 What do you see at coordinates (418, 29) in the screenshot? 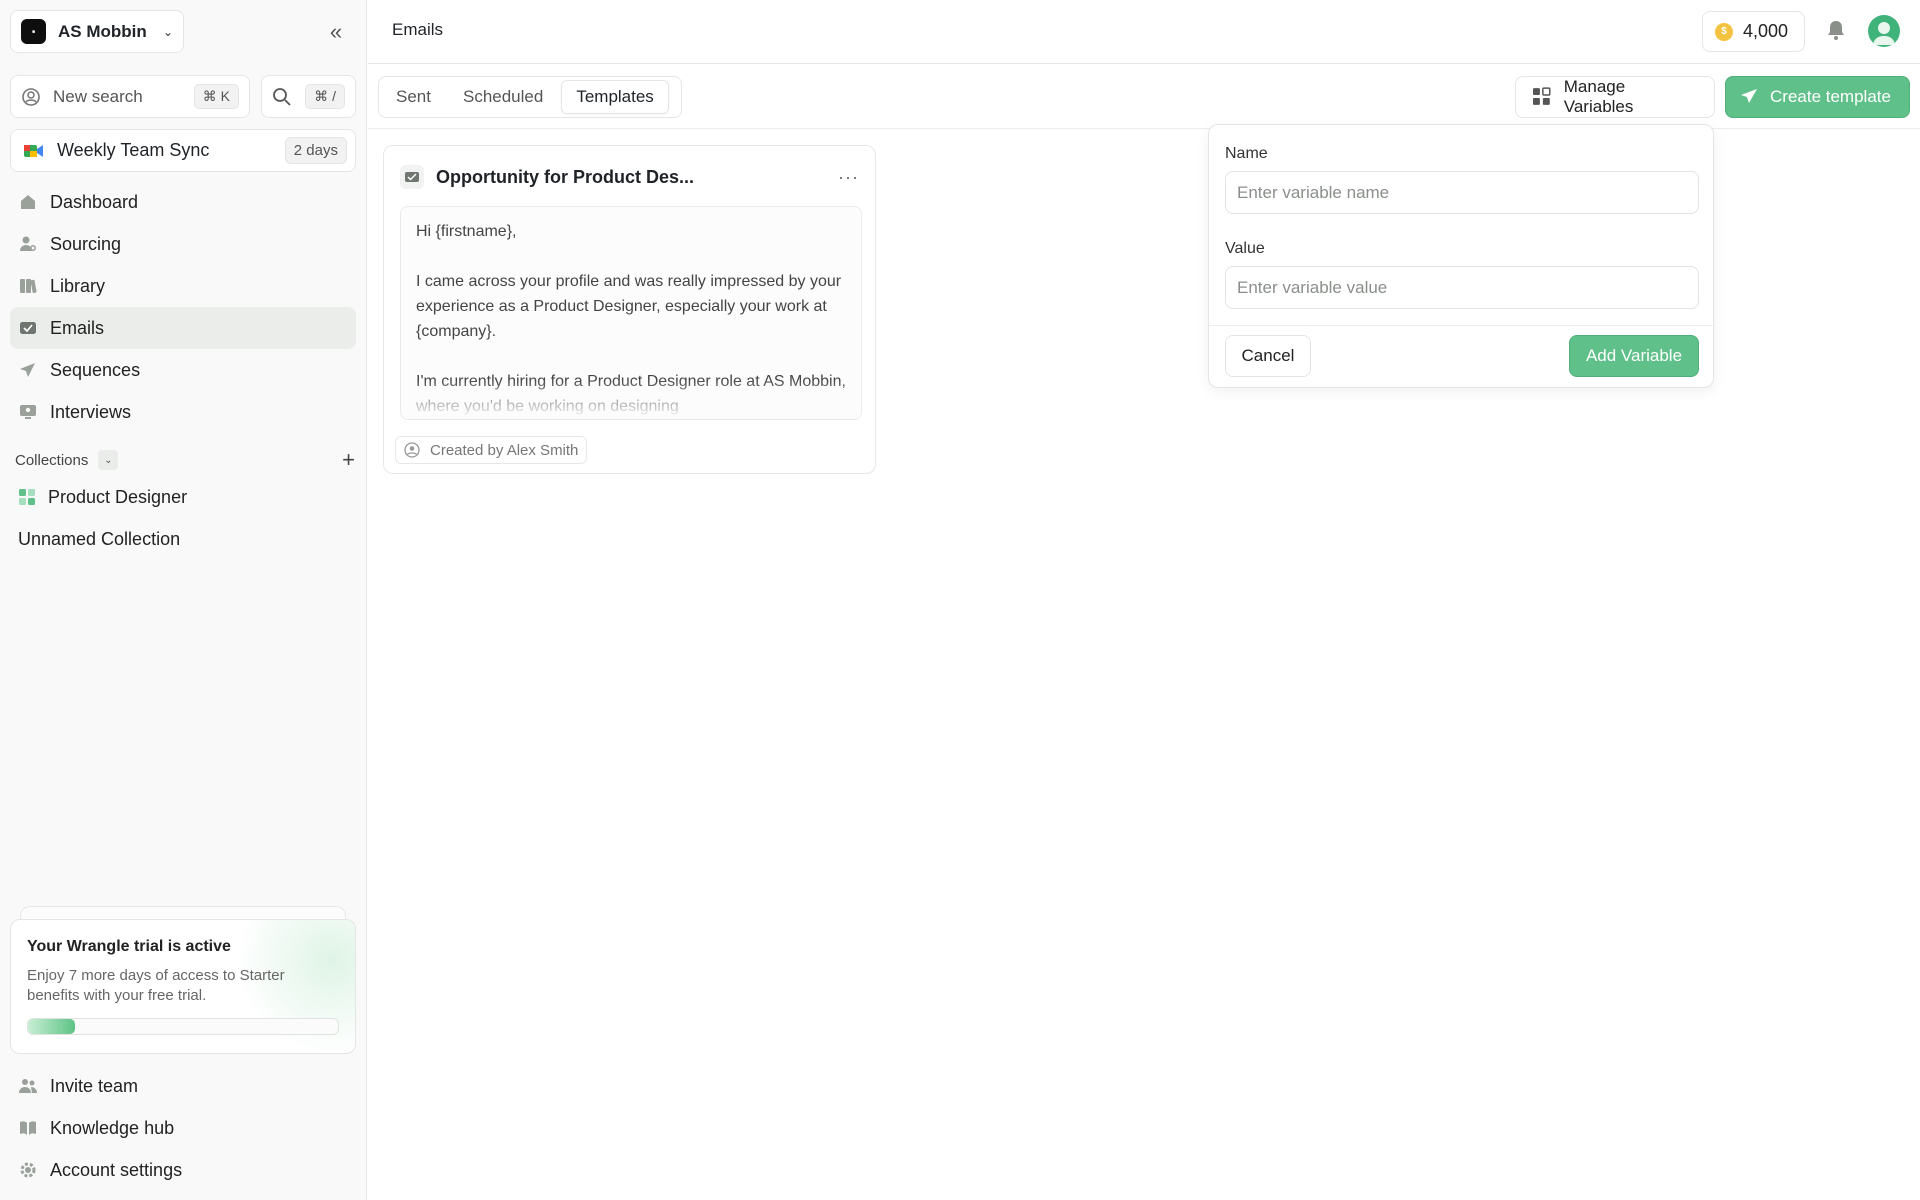
I see `page-title: Emails` at bounding box center [418, 29].